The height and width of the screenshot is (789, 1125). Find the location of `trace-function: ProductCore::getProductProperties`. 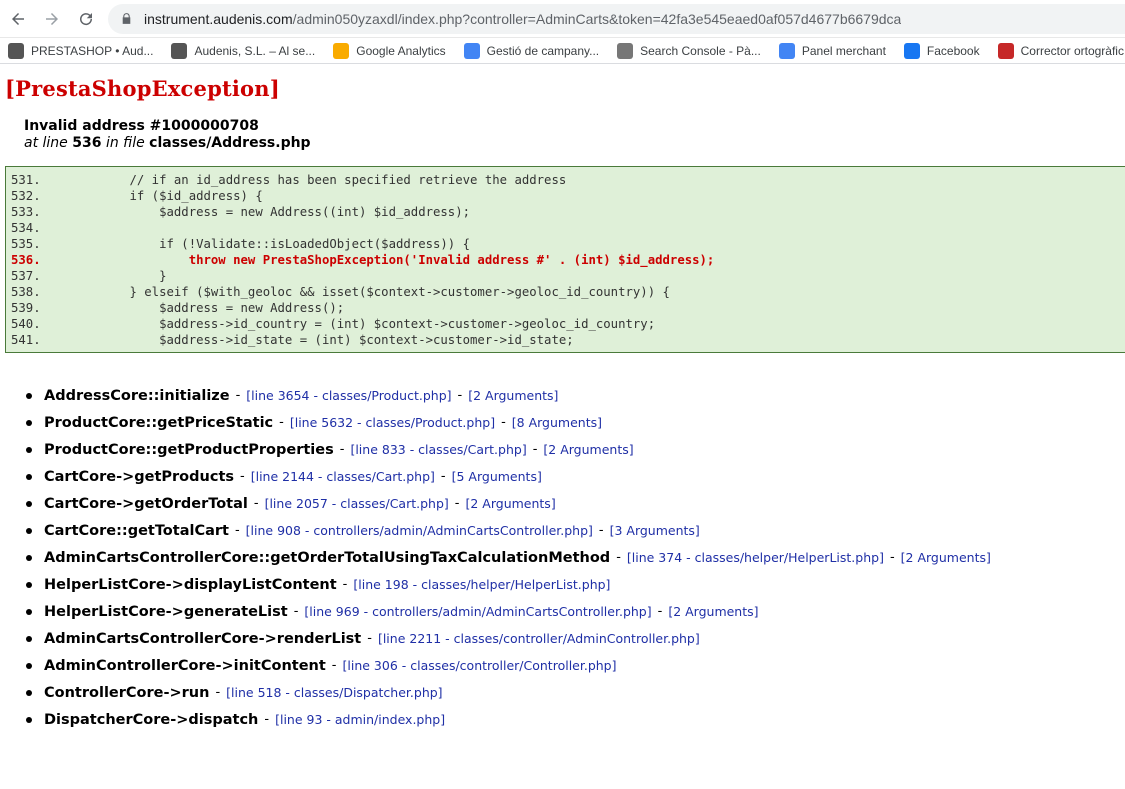

trace-function: ProductCore::getProductProperties is located at coordinates (189, 449).